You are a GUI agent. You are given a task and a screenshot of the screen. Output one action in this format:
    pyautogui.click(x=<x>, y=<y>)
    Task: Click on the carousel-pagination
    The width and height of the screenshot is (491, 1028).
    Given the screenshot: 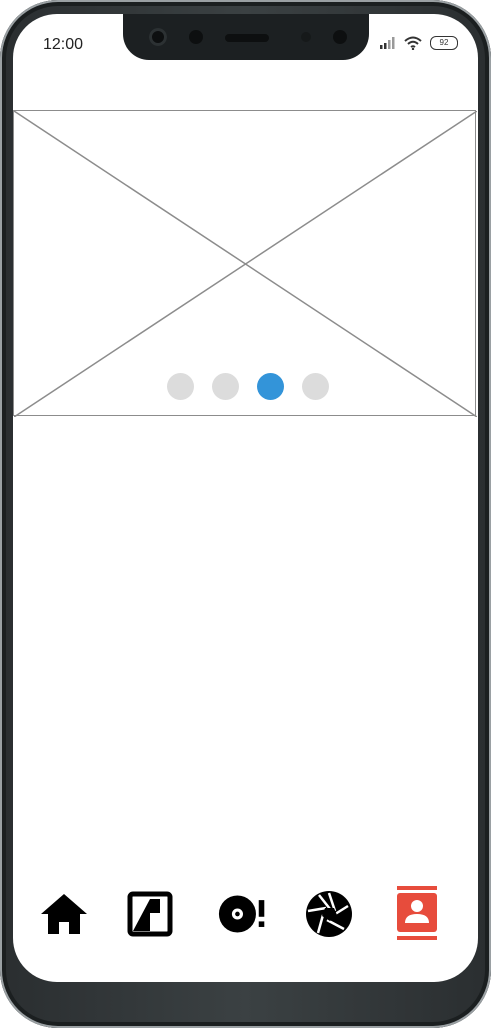 What is the action you would take?
    pyautogui.click(x=248, y=386)
    